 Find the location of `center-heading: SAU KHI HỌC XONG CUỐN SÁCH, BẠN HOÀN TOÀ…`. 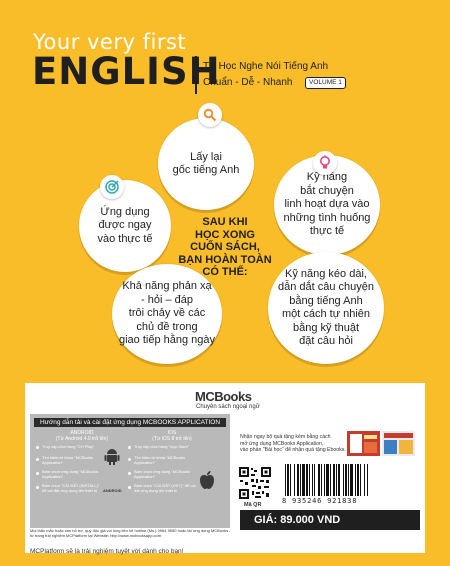

center-heading: SAU KHI HỌC XONG CUỐN SÁCH, BẠN HOÀN TOÀ… is located at coordinates (225, 247).